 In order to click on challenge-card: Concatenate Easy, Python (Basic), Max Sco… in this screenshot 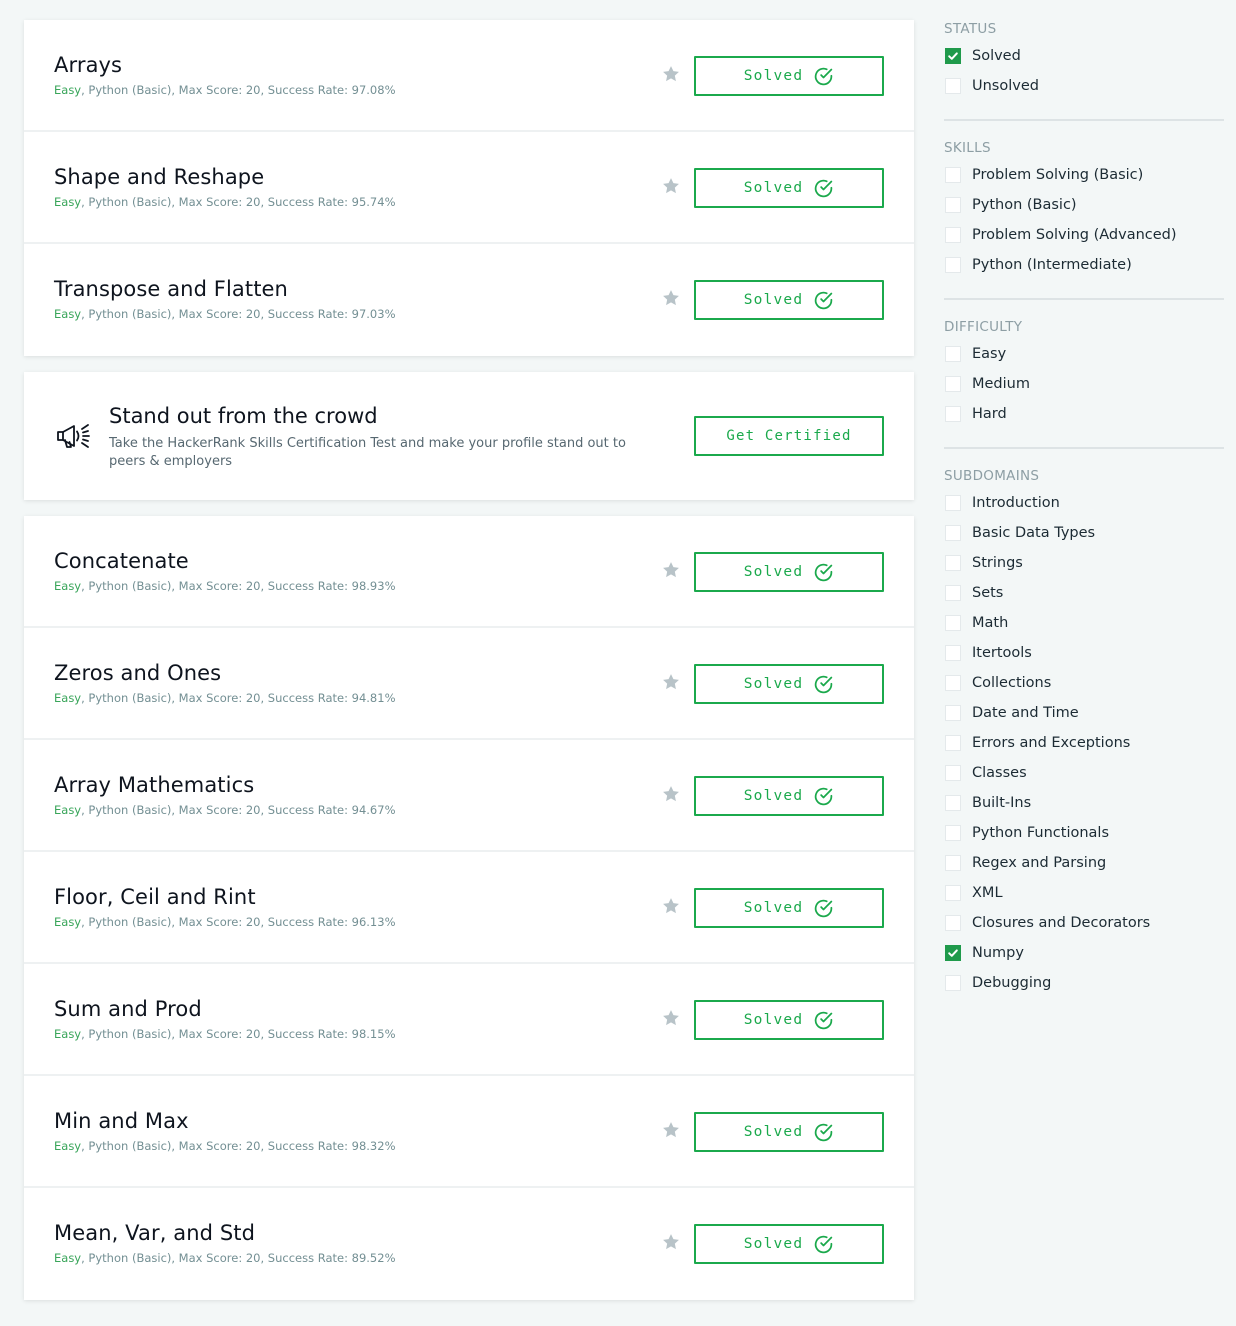, I will do `click(469, 572)`.